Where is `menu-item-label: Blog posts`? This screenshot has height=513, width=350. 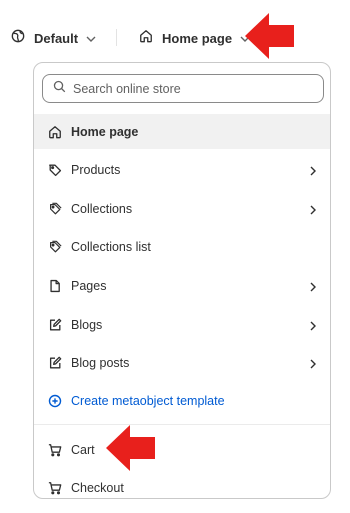 menu-item-label: Blog posts is located at coordinates (100, 362).